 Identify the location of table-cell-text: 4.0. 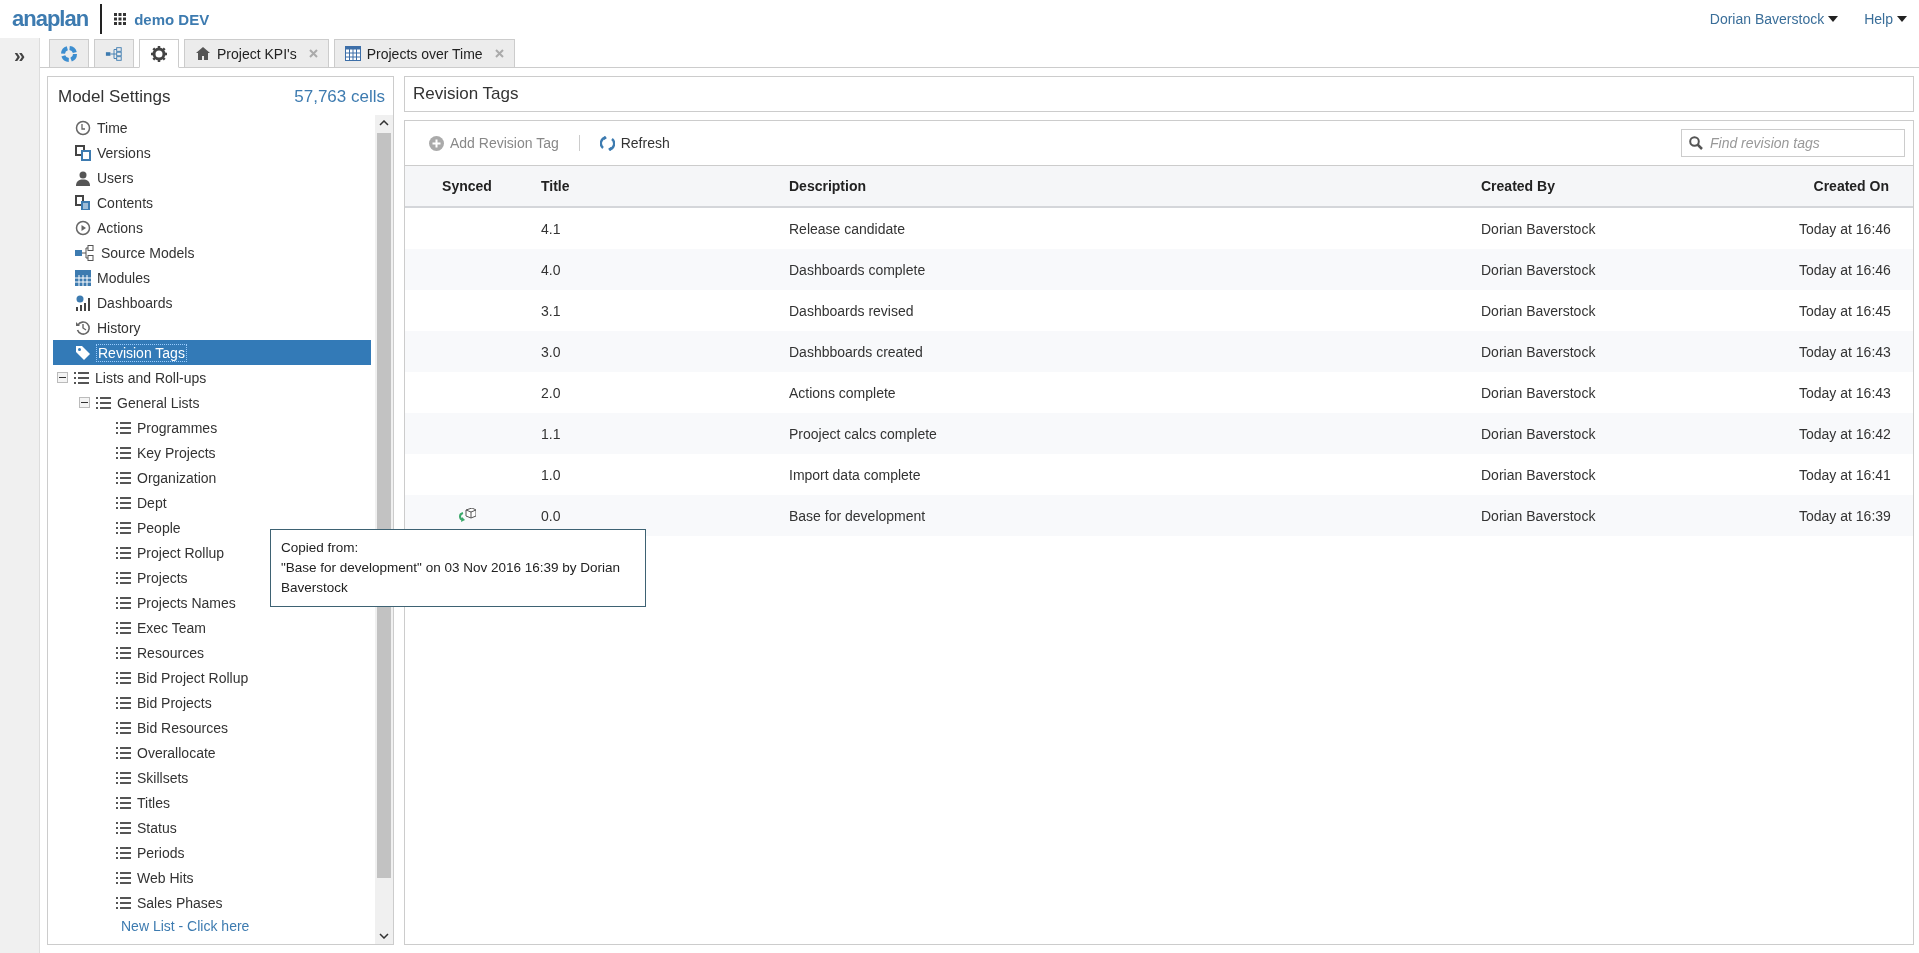
(551, 269).